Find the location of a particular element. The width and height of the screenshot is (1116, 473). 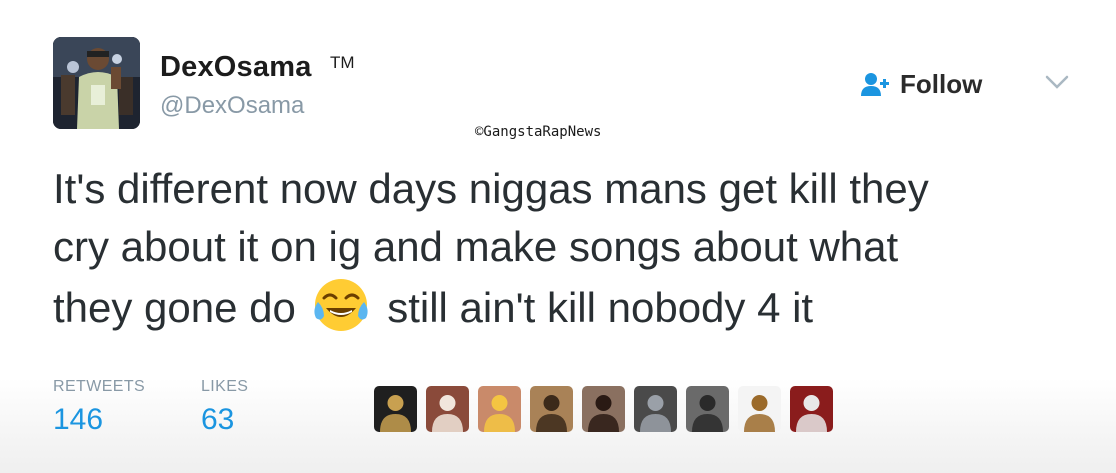

retweets-label: RETWEETS is located at coordinates (99, 386).